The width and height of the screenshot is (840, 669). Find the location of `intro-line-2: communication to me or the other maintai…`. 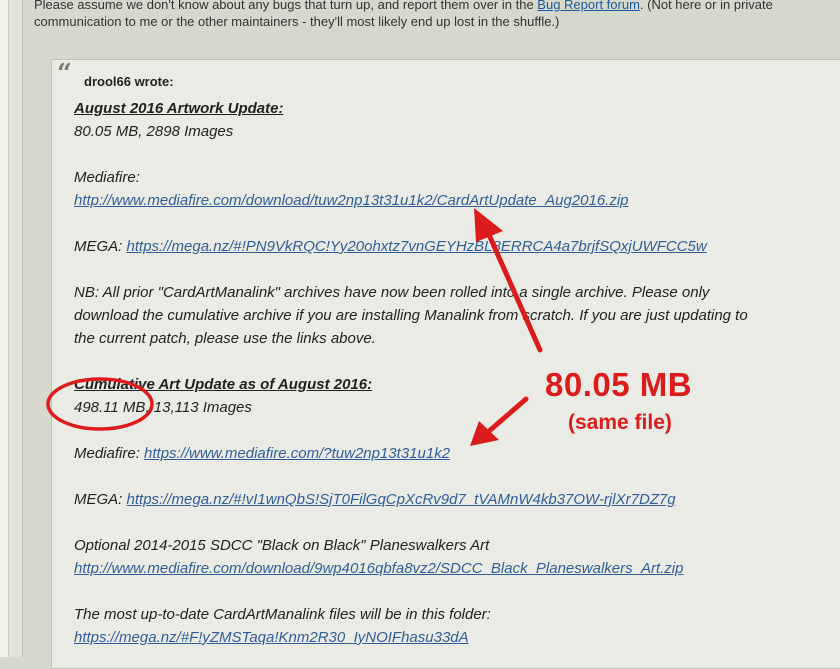

intro-line-2: communication to me or the other maintai… is located at coordinates (297, 21).